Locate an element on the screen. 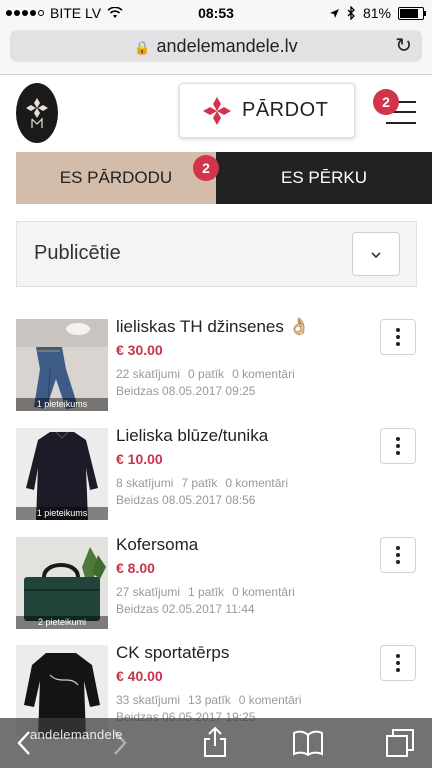 The height and width of the screenshot is (768, 432). logo-icon is located at coordinates (37, 113).